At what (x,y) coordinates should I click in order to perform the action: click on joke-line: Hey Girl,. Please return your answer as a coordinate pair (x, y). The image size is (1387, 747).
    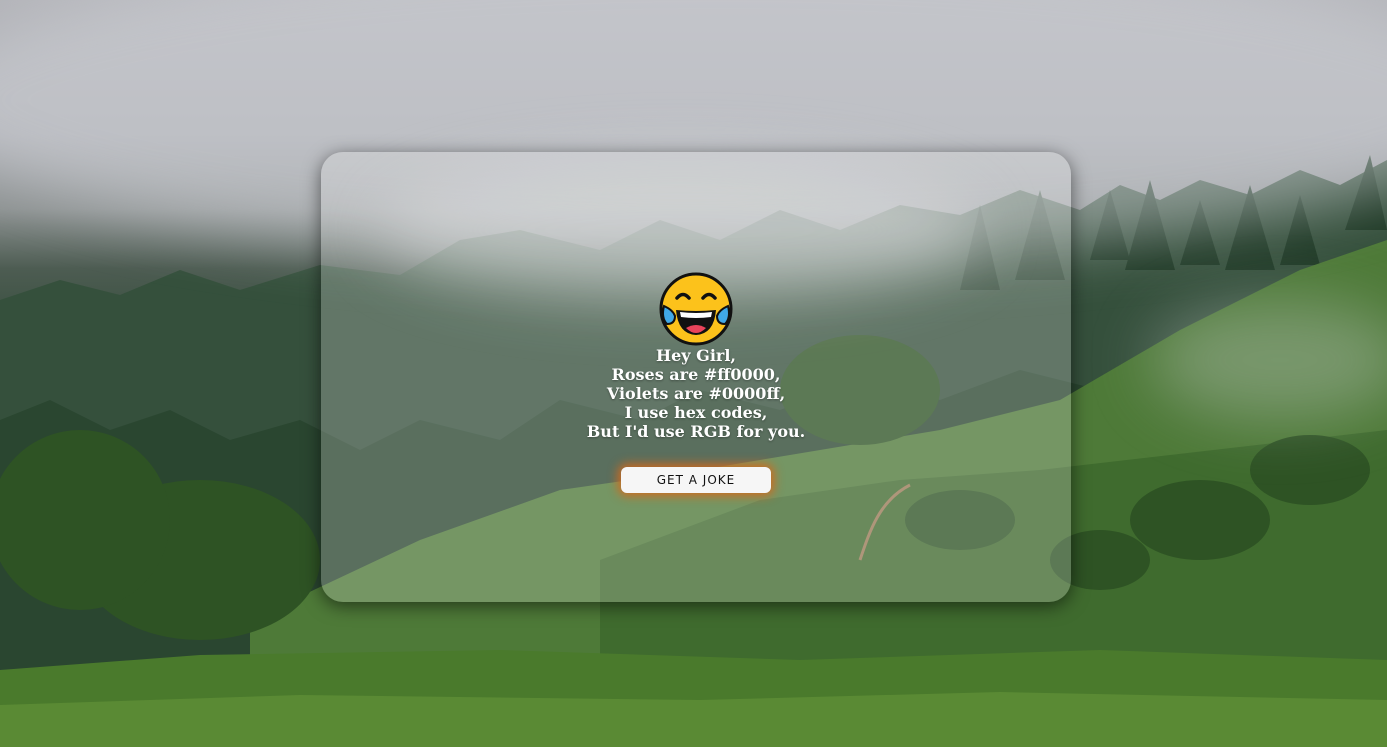
    Looking at the image, I should click on (696, 355).